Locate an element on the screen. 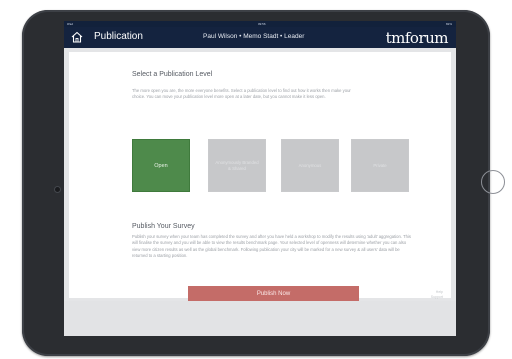 This screenshot has height=359, width=512. level-option-label: Anonymous is located at coordinates (310, 165).